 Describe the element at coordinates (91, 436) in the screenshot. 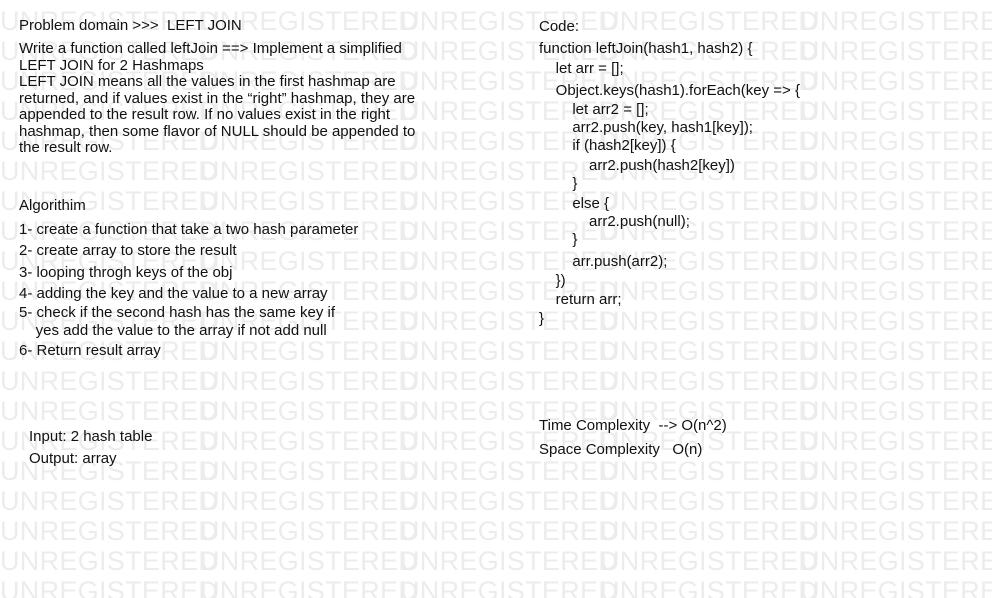

I see `input-label: Input: 2 hash table` at that location.